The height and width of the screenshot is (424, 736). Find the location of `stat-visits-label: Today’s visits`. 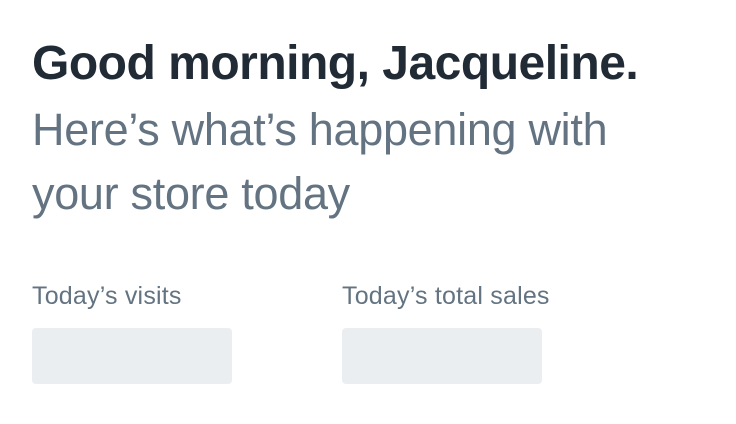

stat-visits-label: Today’s visits is located at coordinates (107, 296).